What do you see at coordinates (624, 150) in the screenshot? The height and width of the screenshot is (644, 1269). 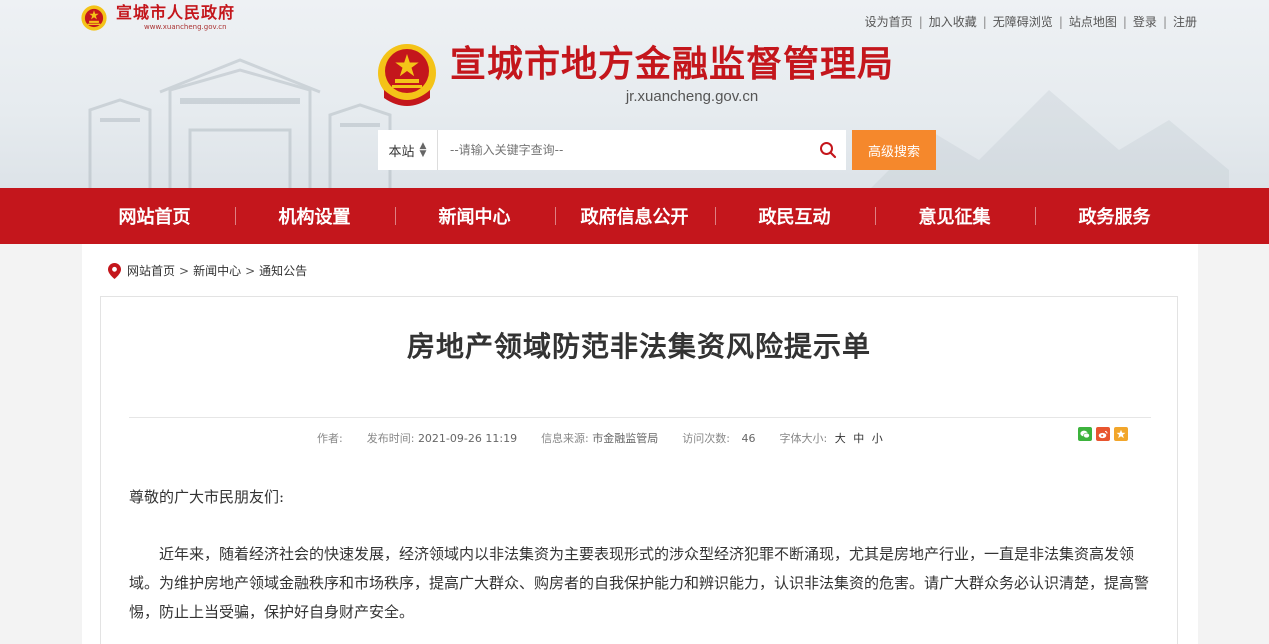 I see `search-input` at bounding box center [624, 150].